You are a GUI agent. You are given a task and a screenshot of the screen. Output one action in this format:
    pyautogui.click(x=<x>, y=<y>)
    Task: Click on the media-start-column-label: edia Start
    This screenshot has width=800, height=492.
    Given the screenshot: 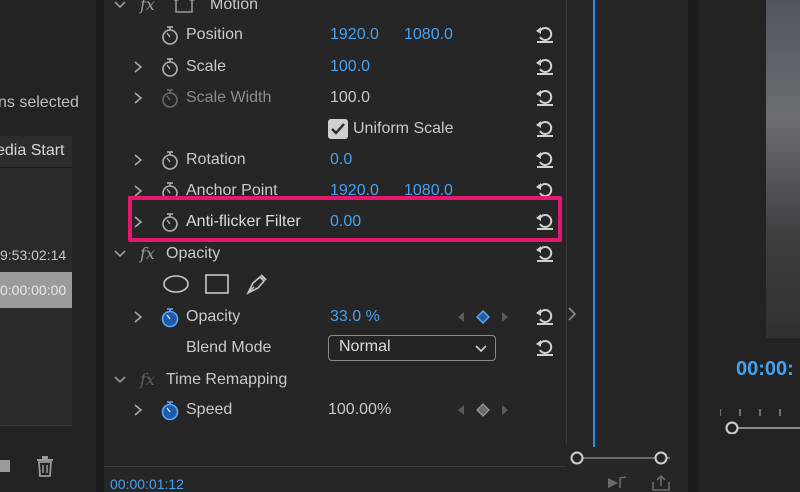 What is the action you would take?
    pyautogui.click(x=32, y=150)
    